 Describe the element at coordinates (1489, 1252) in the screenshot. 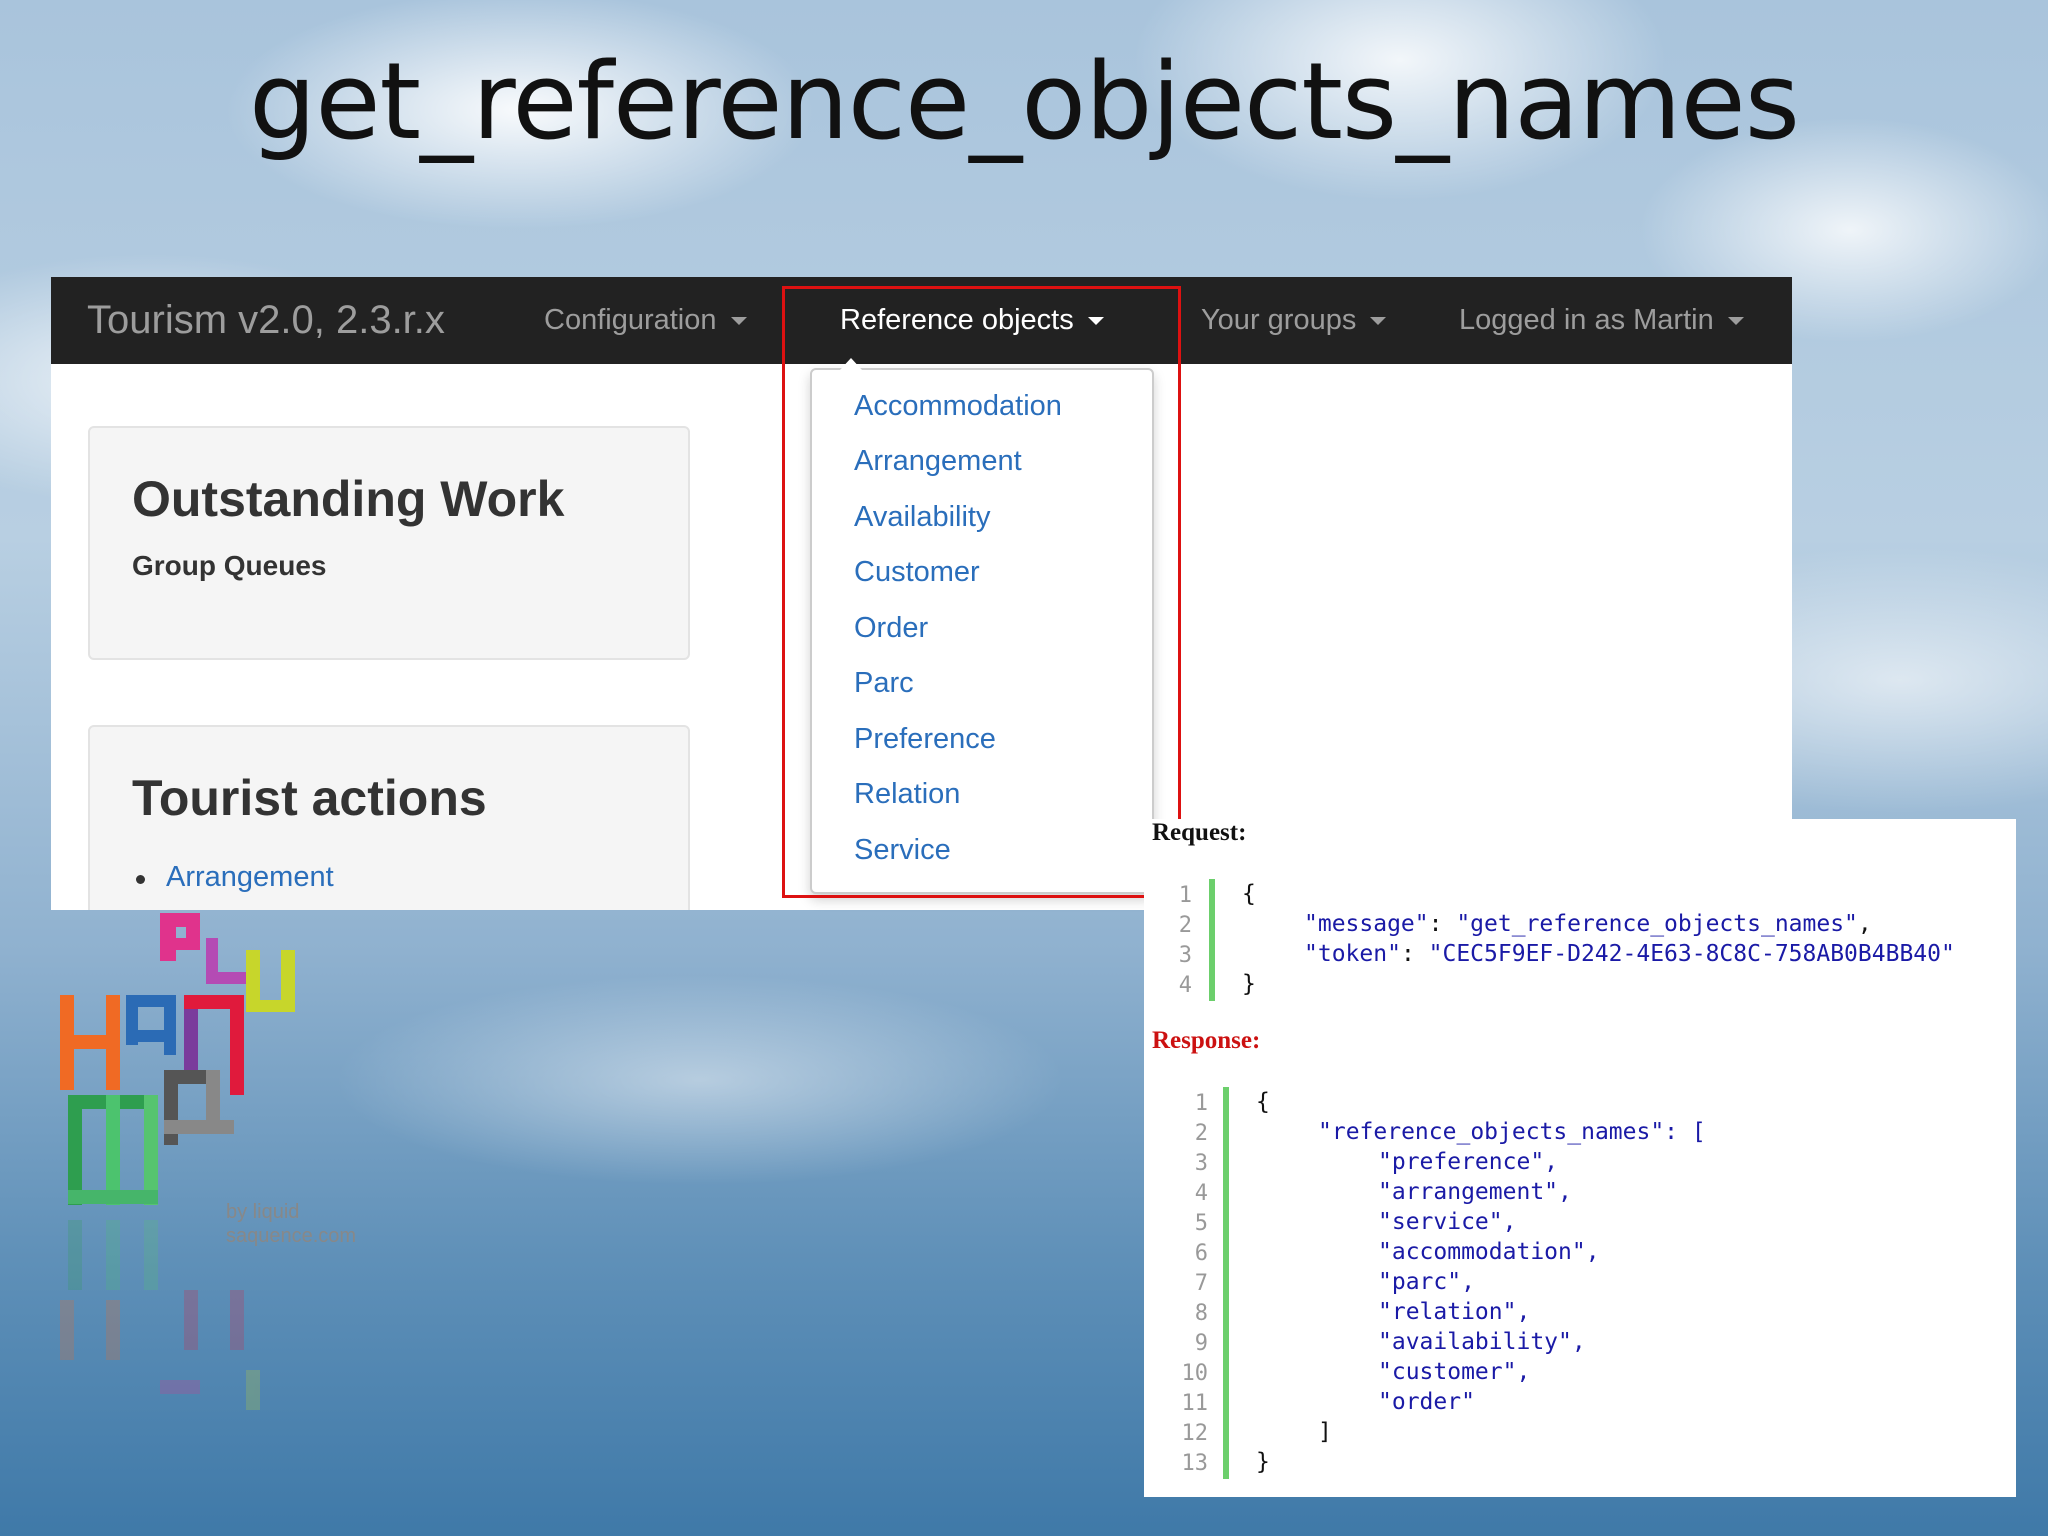

I see `code-line: "accommodation",` at that location.